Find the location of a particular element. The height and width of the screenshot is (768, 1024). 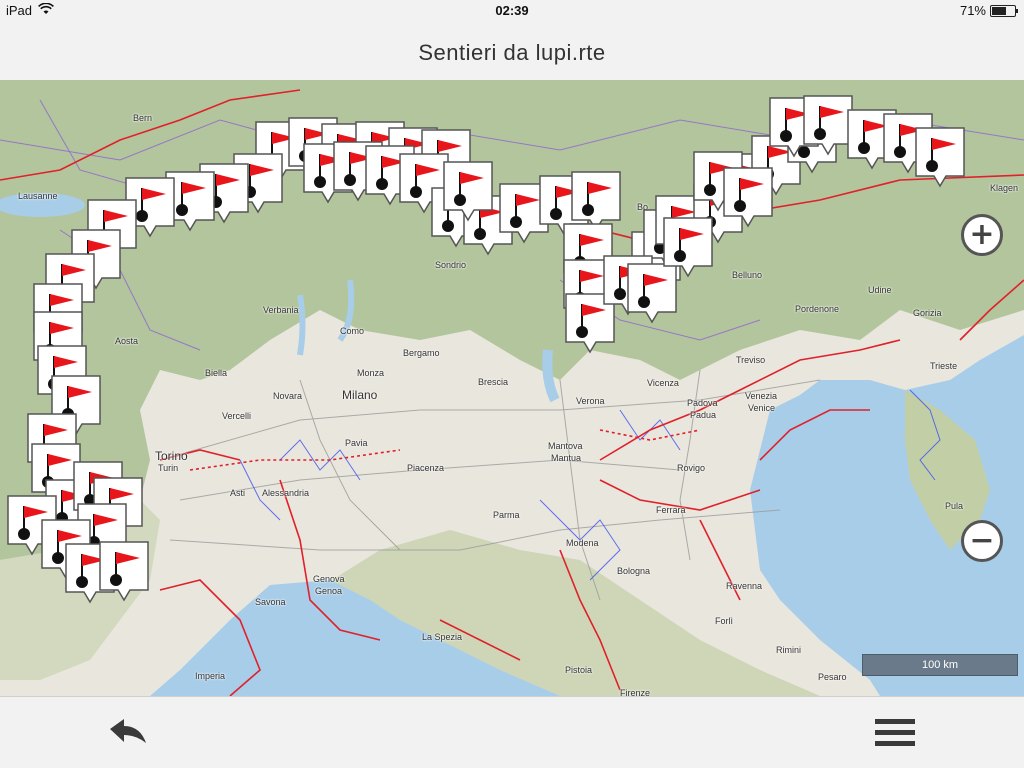

place-monza: Monza is located at coordinates (371, 373).